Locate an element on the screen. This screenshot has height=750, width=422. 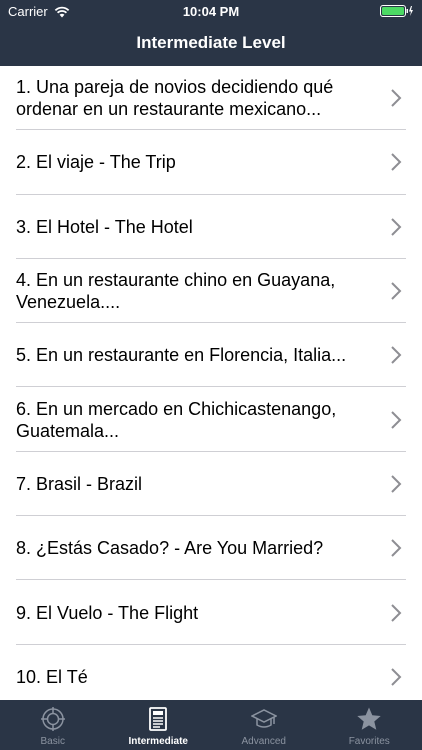
lesson-label: 9. El Vuelo - The Flight is located at coordinates (107, 612).